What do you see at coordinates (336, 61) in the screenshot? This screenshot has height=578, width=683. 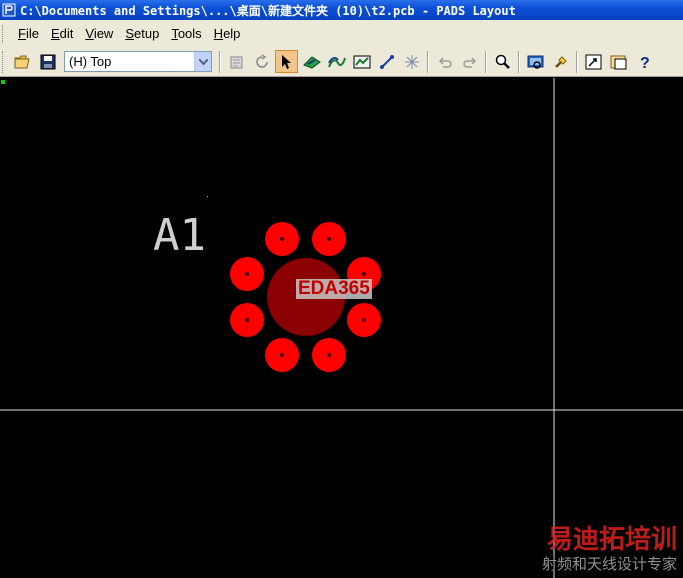 I see `ecodesign-icon` at bounding box center [336, 61].